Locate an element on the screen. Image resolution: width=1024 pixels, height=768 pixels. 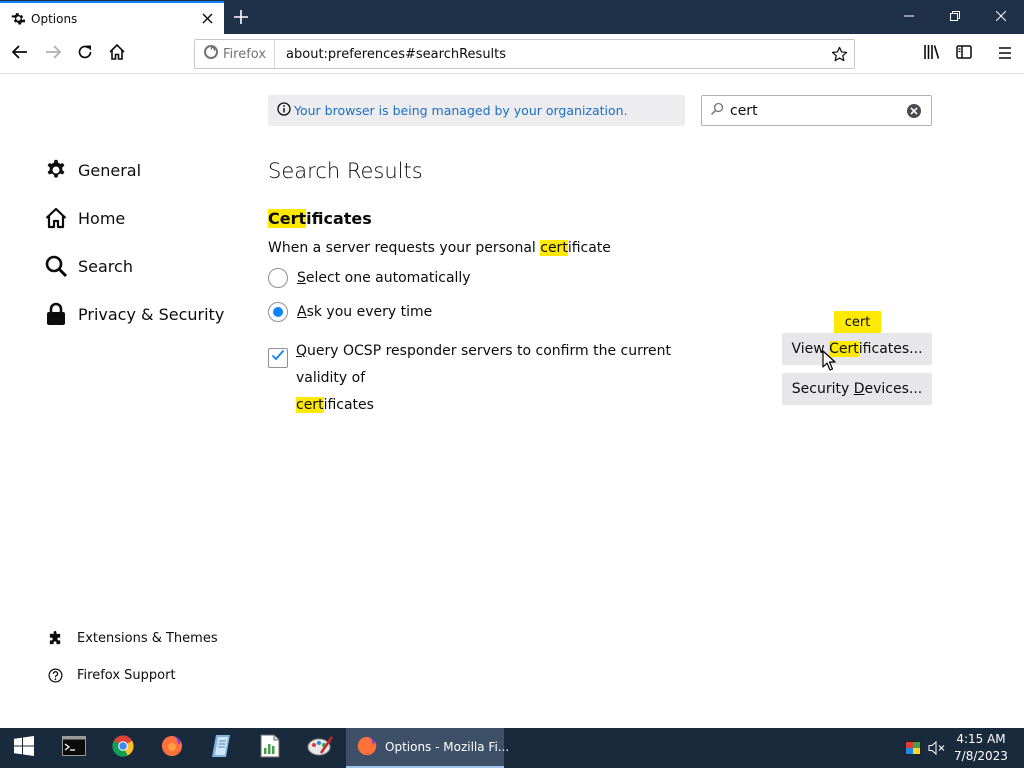
category-privacy: Privacy & Security is located at coordinates (134, 314).